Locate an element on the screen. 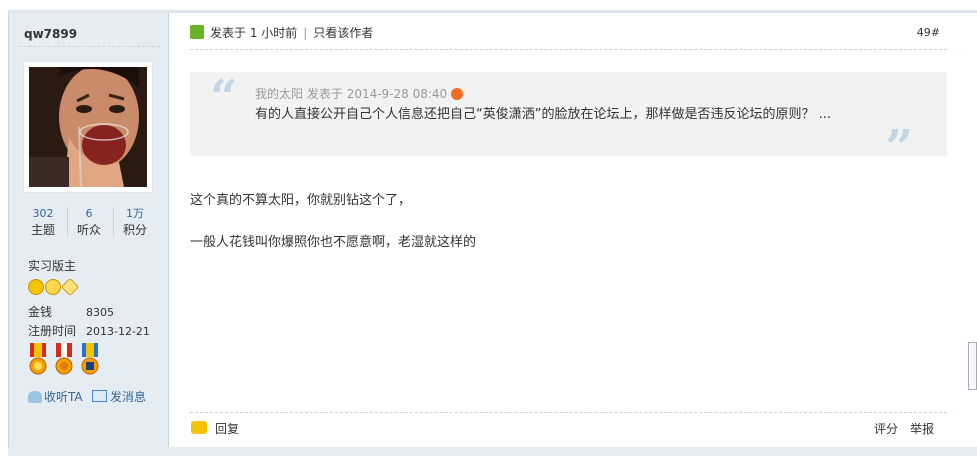 This screenshot has width=977, height=456. bottom-border is located at coordinates (492, 451).